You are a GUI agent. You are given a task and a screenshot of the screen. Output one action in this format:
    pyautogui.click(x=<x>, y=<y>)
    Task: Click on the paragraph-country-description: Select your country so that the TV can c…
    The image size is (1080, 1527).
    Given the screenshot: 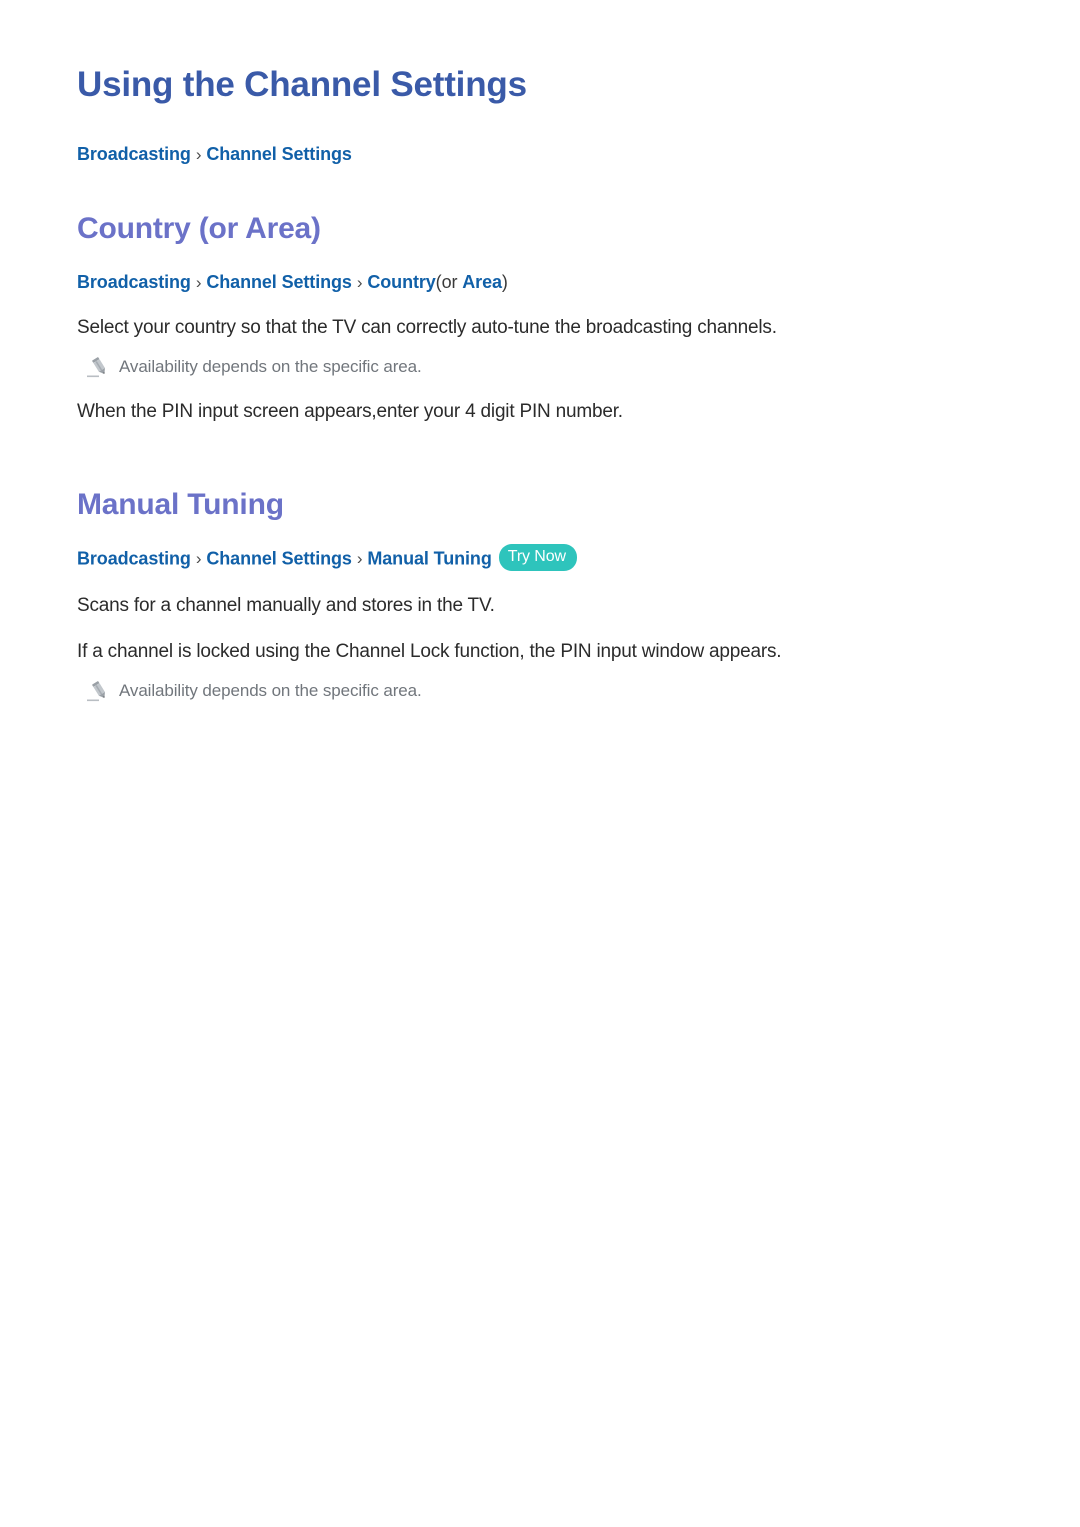 What is the action you would take?
    pyautogui.click(x=427, y=327)
    